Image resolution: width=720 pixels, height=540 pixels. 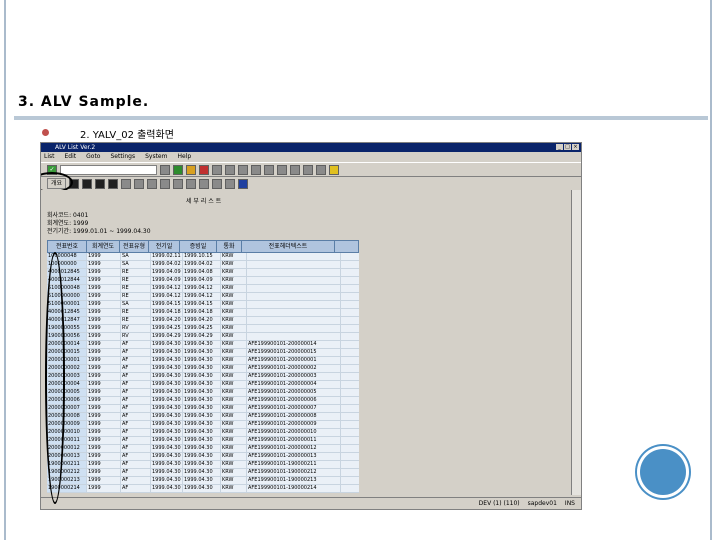 What do you see at coordinates (178, 169) in the screenshot?
I see `back-icon` at bounding box center [178, 169].